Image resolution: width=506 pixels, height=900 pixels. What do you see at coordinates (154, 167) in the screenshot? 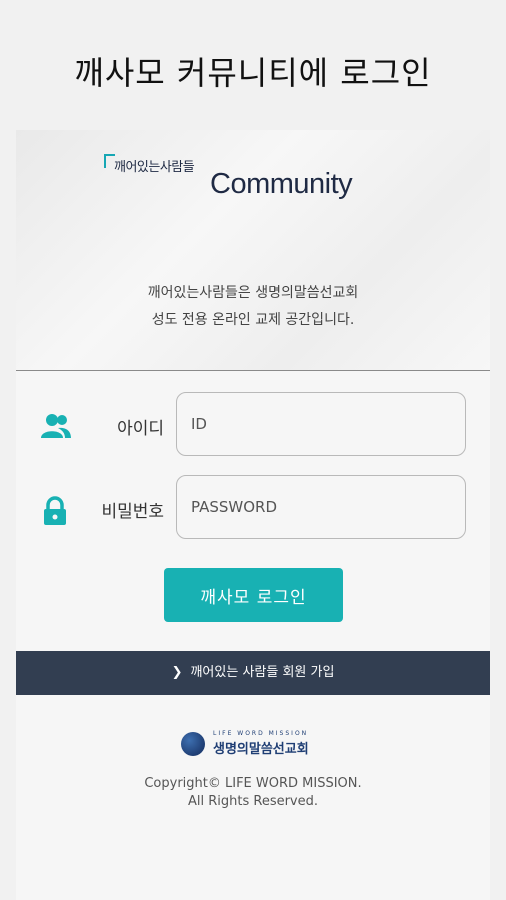
I see `logo-small-text: 깨어있는사람들` at bounding box center [154, 167].